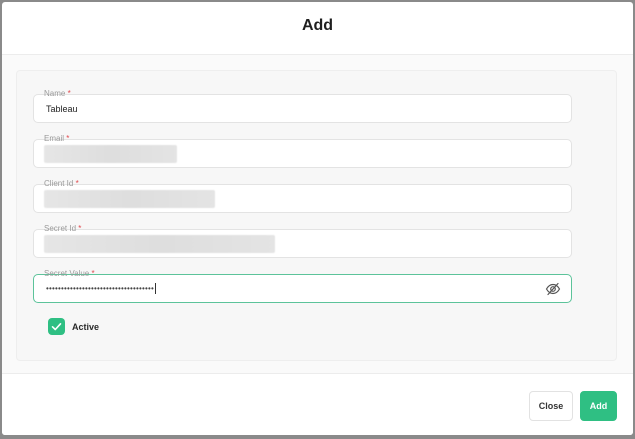 The height and width of the screenshot is (439, 635). What do you see at coordinates (57, 138) in the screenshot?
I see `email-label: Email *` at bounding box center [57, 138].